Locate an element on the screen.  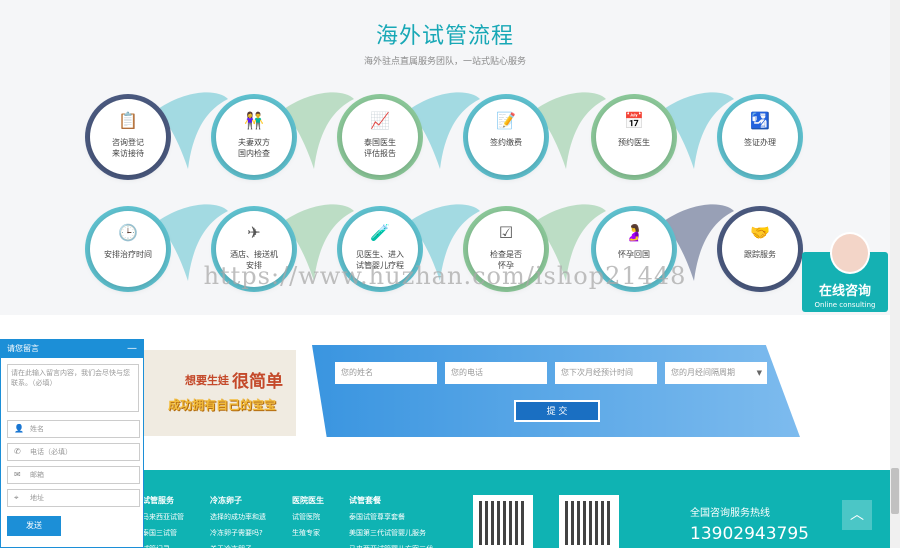
footer-link: 马来西亚试管婴儿方案三代 is located at coordinates (391, 549).